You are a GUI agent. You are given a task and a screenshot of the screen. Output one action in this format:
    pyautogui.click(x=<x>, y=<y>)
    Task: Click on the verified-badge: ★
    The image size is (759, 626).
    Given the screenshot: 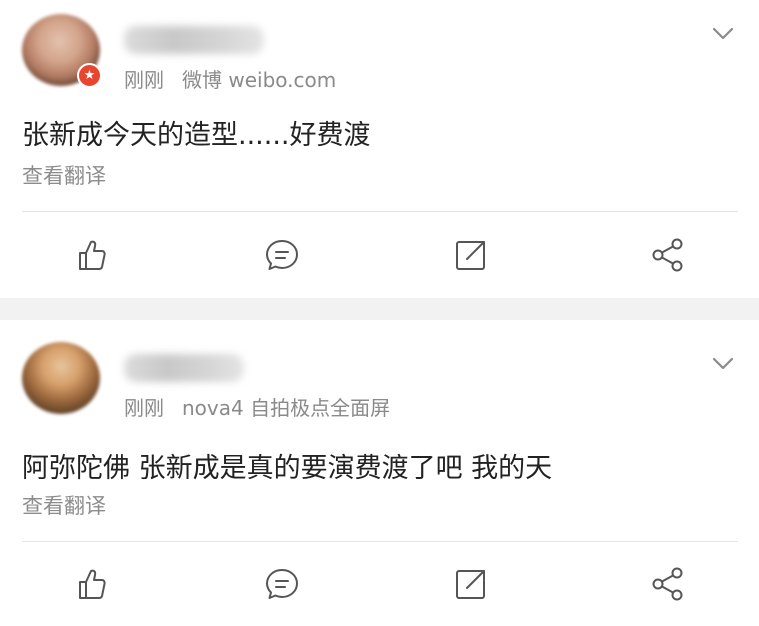 What is the action you would take?
    pyautogui.click(x=89, y=75)
    